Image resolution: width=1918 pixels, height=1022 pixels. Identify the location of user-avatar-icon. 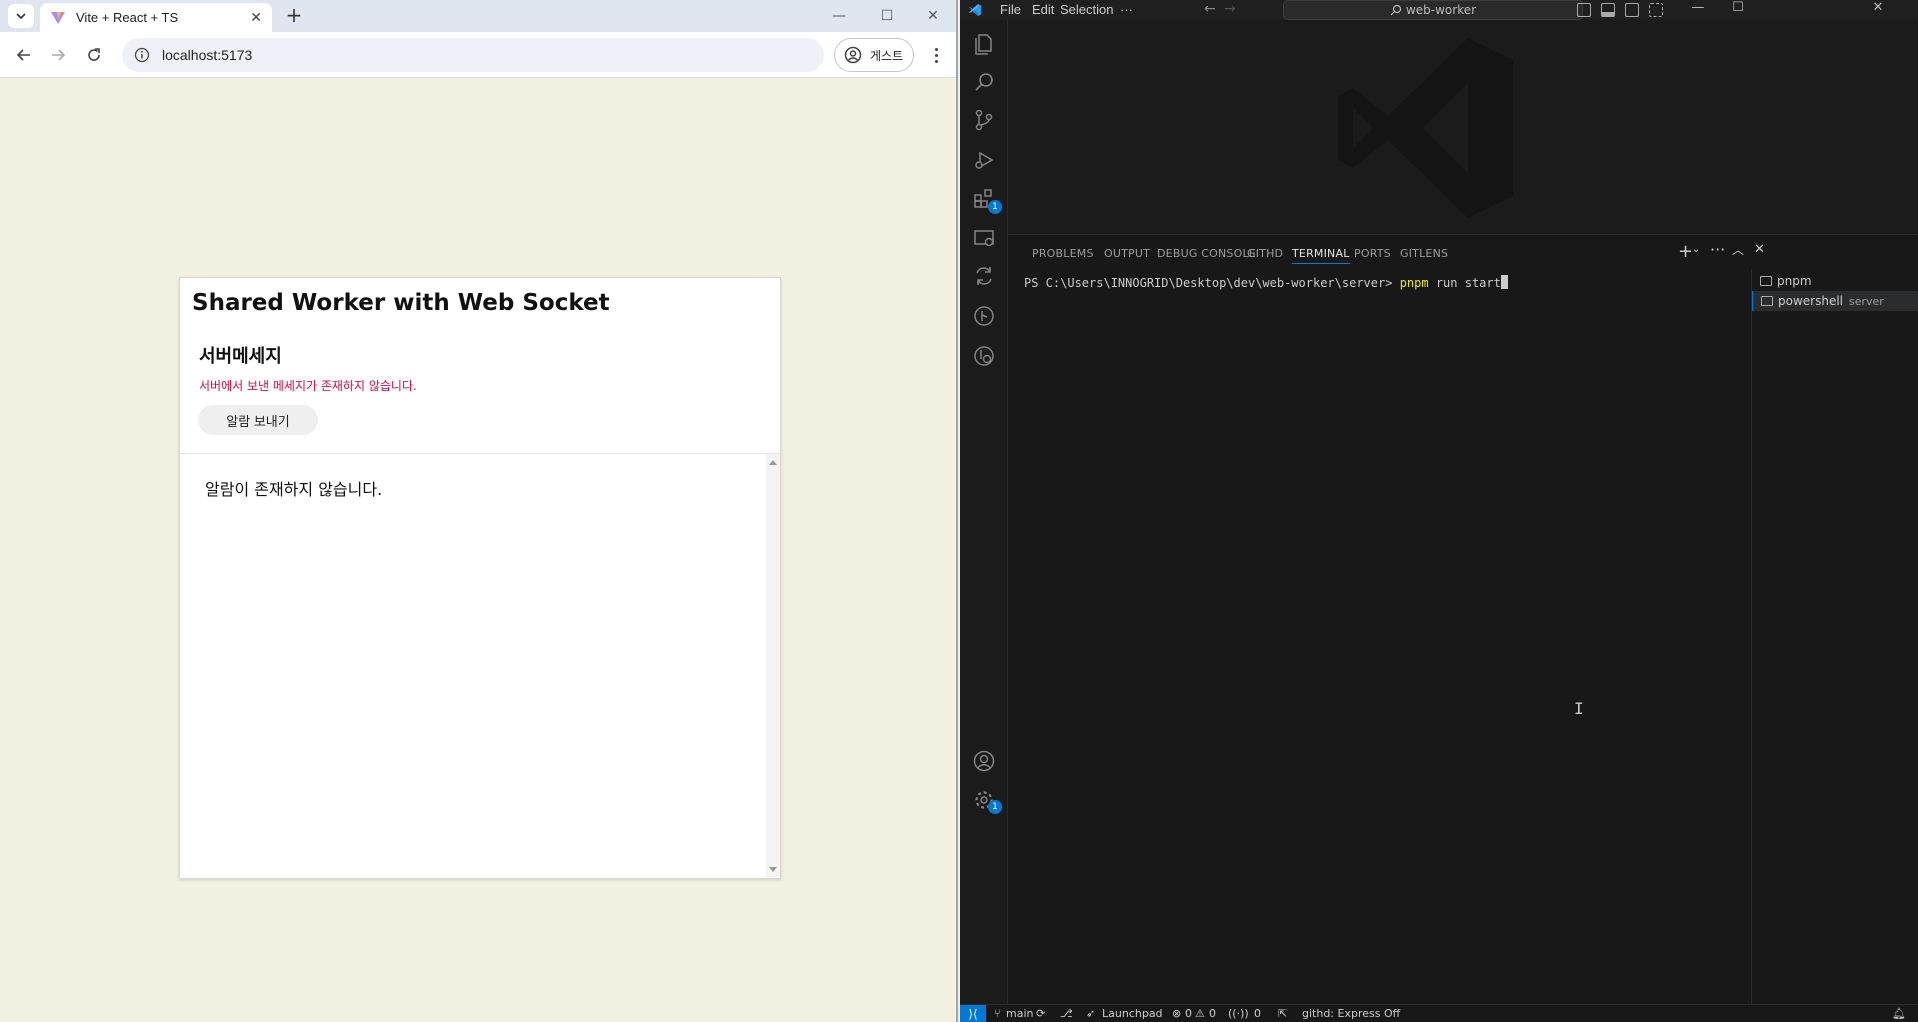
(853, 55).